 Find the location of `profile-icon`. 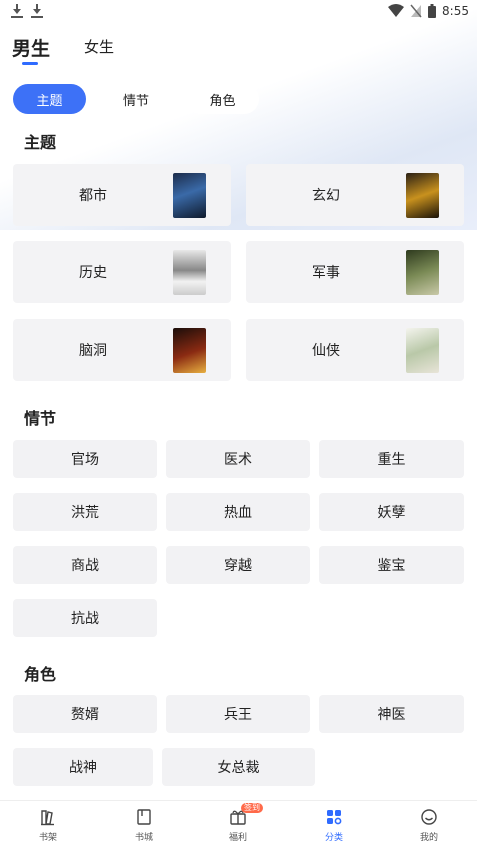

profile-icon is located at coordinates (429, 817).